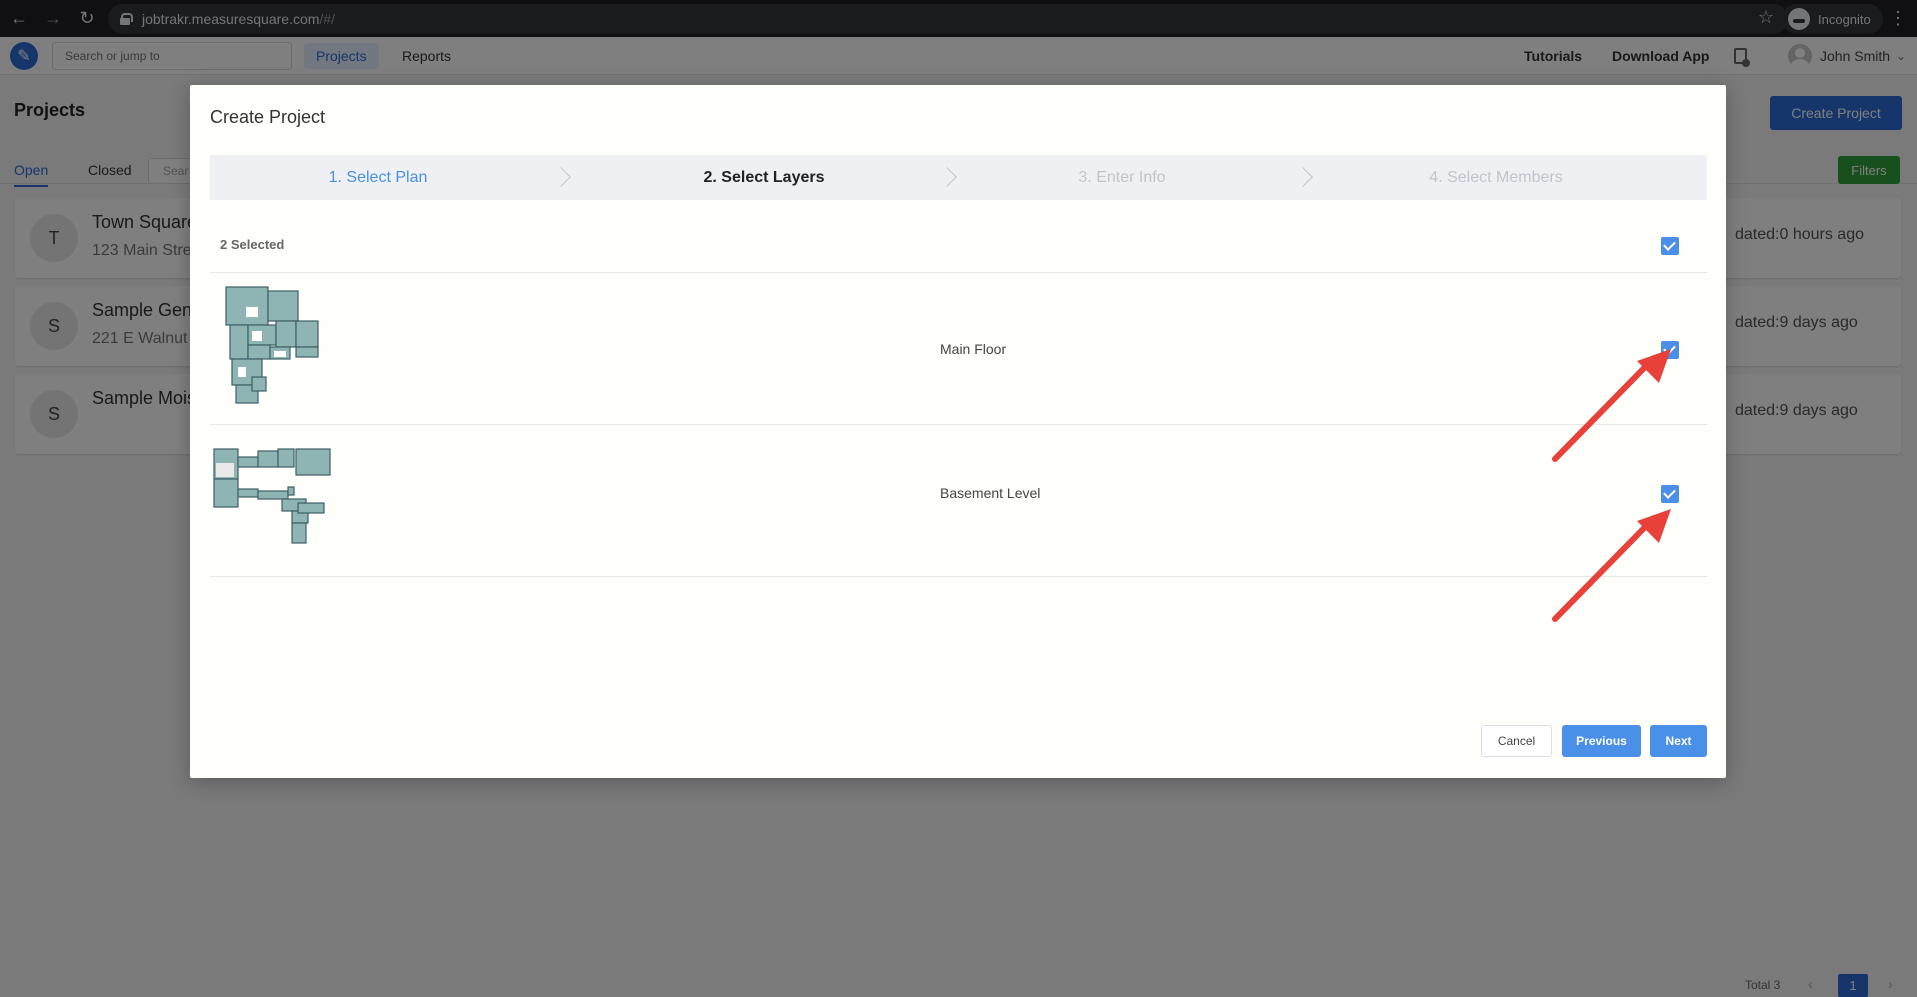 This screenshot has width=1917, height=997. What do you see at coordinates (958, 245) in the screenshot?
I see `selection-header: 2 Selected` at bounding box center [958, 245].